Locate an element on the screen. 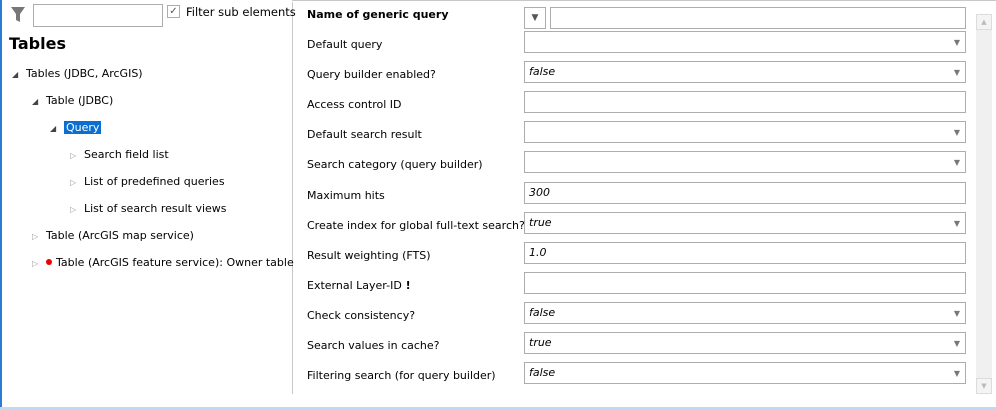  tree-item: ▷ List of search result views is located at coordinates (148, 209).